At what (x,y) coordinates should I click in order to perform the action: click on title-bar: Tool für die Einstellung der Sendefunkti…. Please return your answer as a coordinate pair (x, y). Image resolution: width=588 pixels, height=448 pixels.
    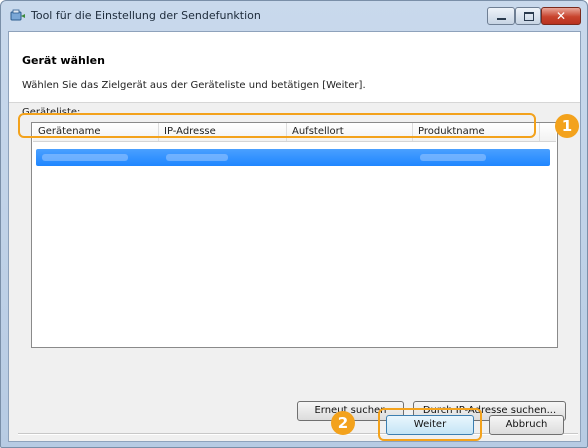
    Looking at the image, I should click on (294, 16).